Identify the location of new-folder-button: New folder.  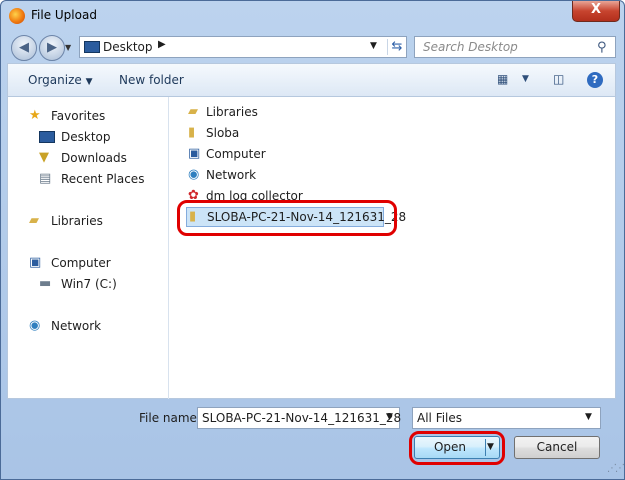
(151, 80).